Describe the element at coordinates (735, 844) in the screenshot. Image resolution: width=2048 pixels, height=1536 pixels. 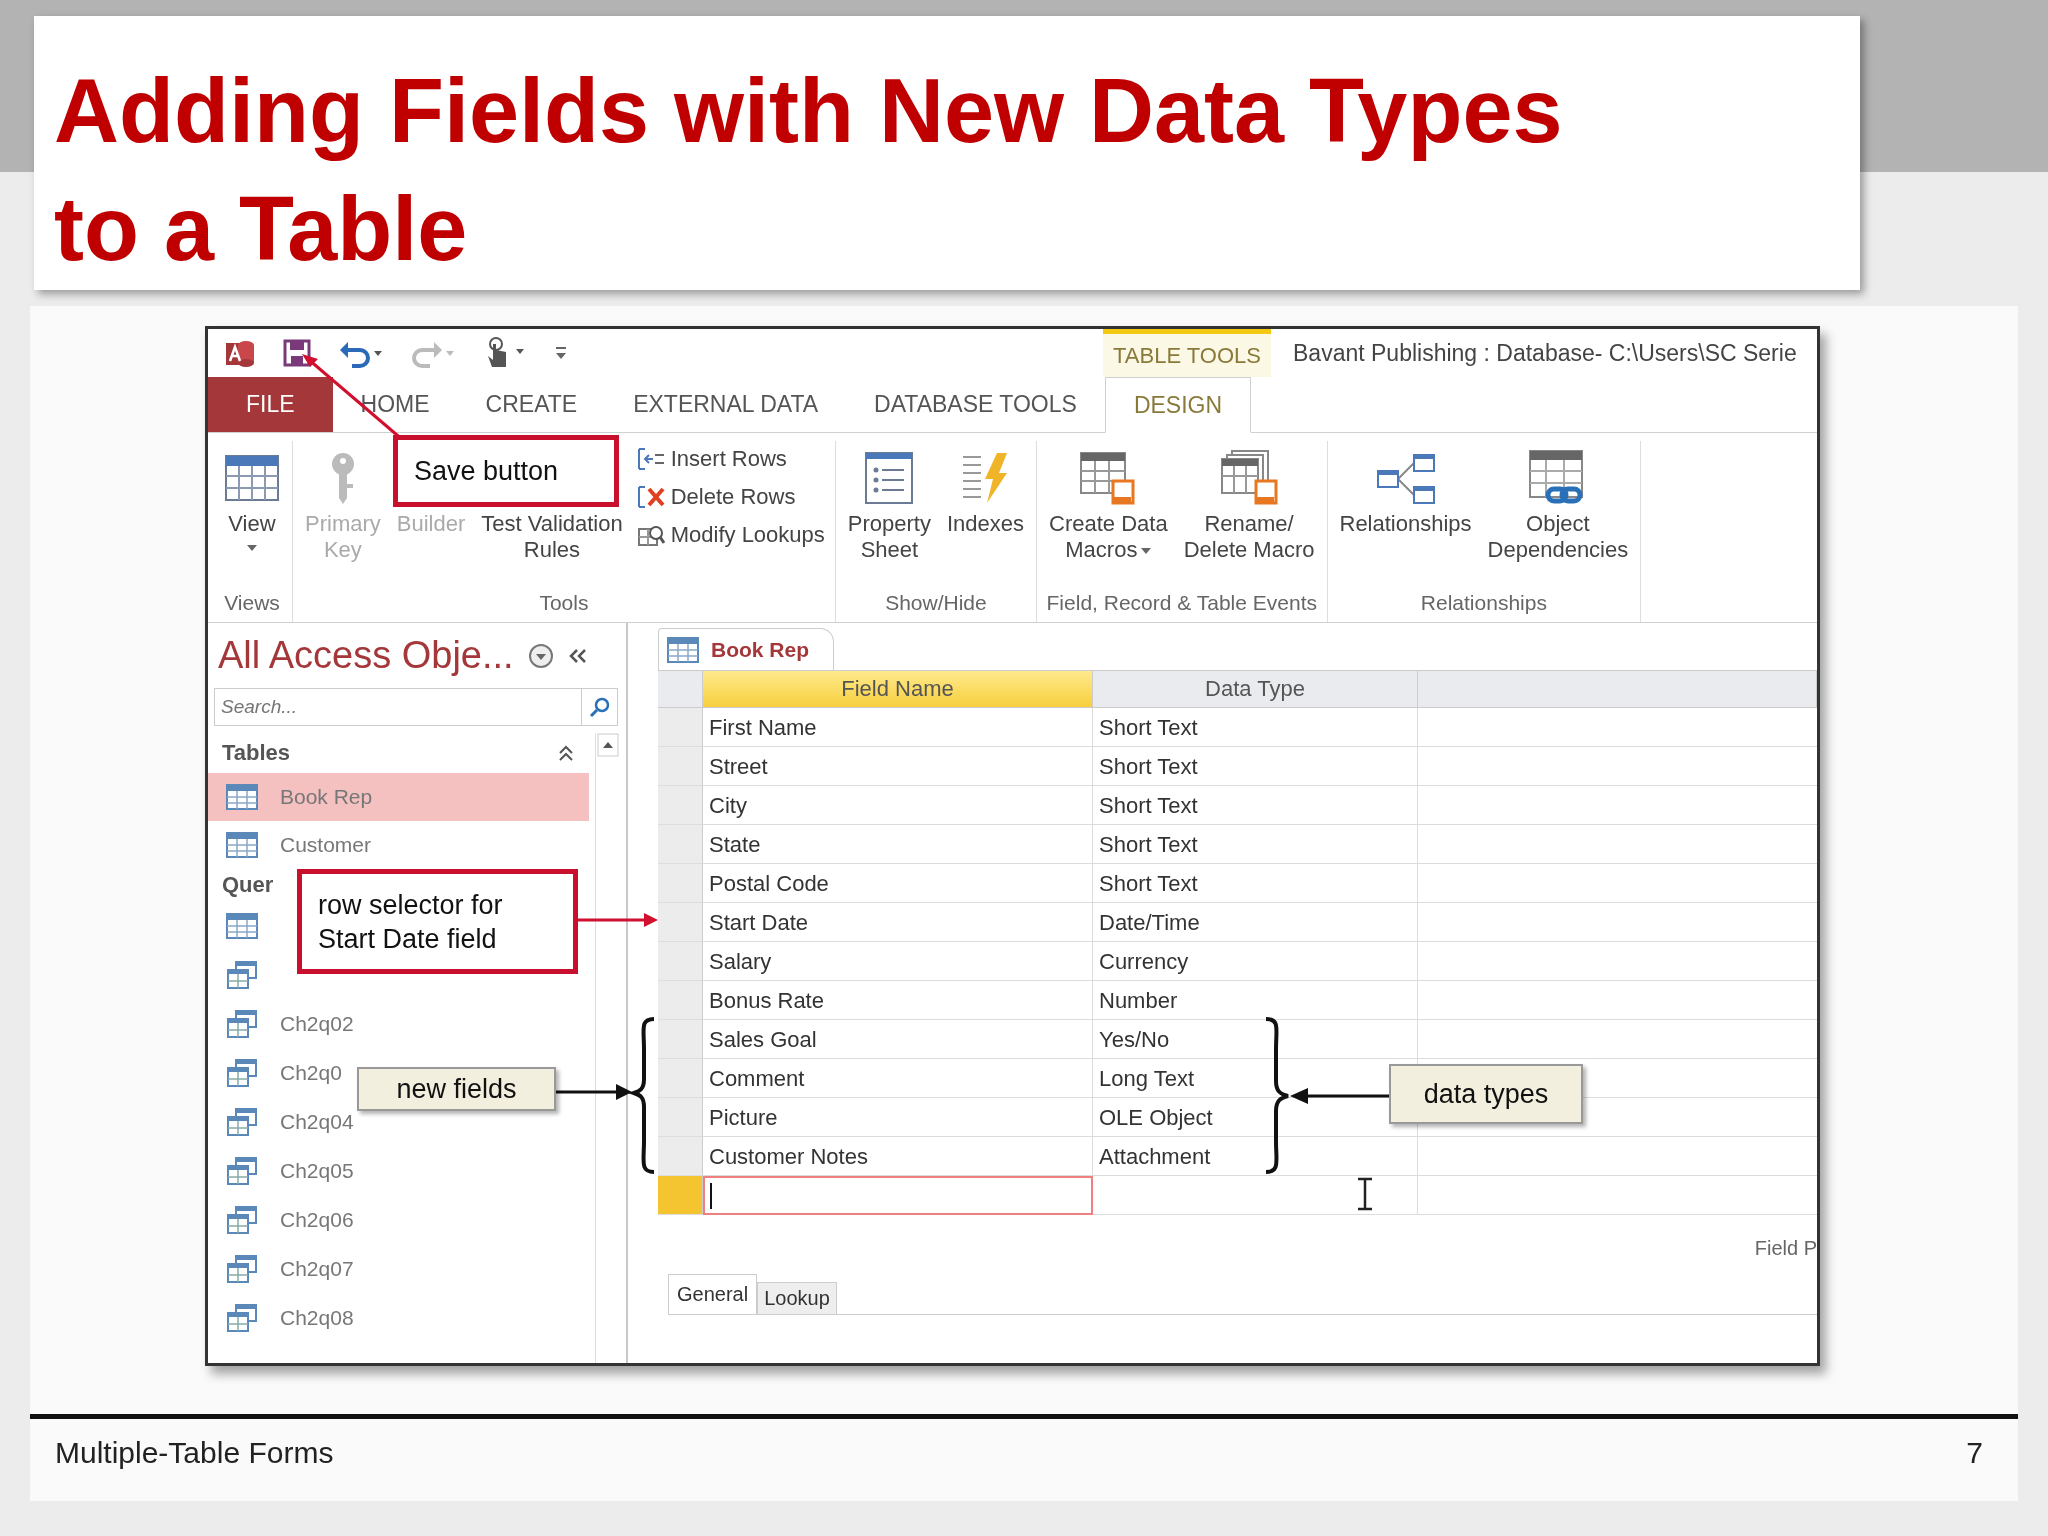
I see `table-cell: State` at that location.